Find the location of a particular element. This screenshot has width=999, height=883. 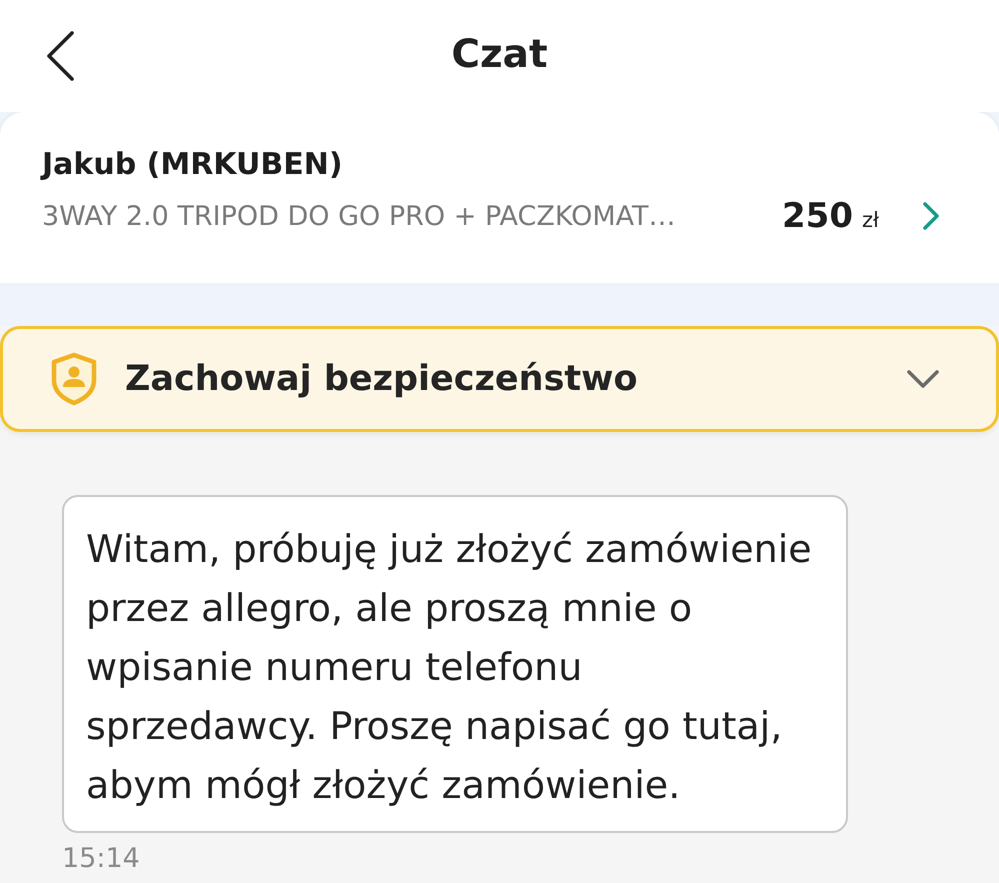

currency: zł is located at coordinates (870, 220).